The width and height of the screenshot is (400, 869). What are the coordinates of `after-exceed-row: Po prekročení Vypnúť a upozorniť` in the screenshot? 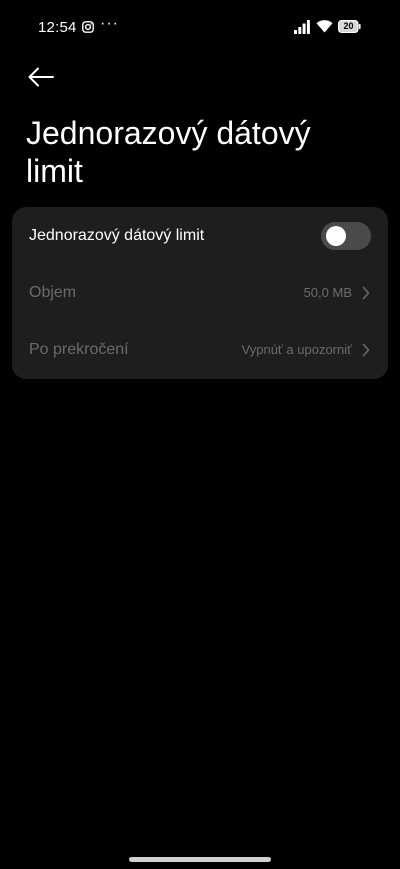 It's located at (200, 351).